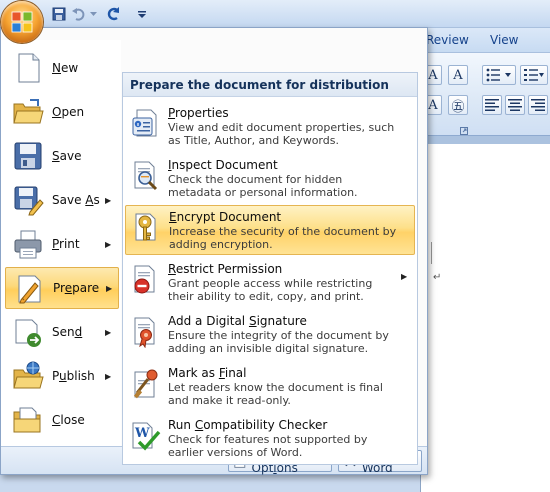 Image resolution: width=550 pixels, height=492 pixels. Describe the element at coordinates (73, 112) in the screenshot. I see `menu-label-open: pen` at that location.